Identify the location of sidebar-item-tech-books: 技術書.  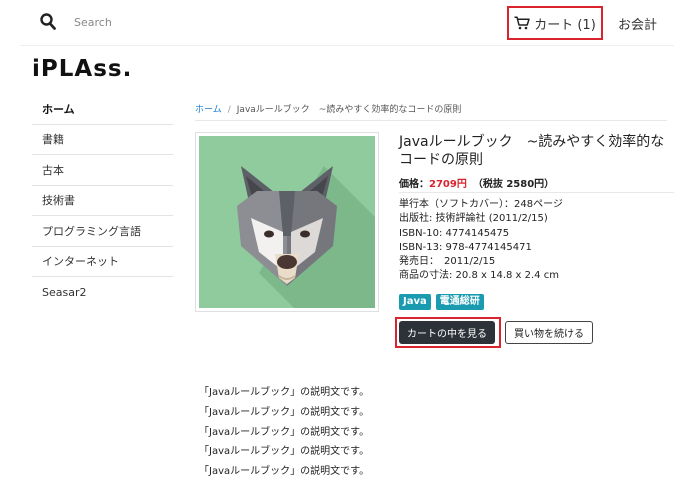
(102, 201).